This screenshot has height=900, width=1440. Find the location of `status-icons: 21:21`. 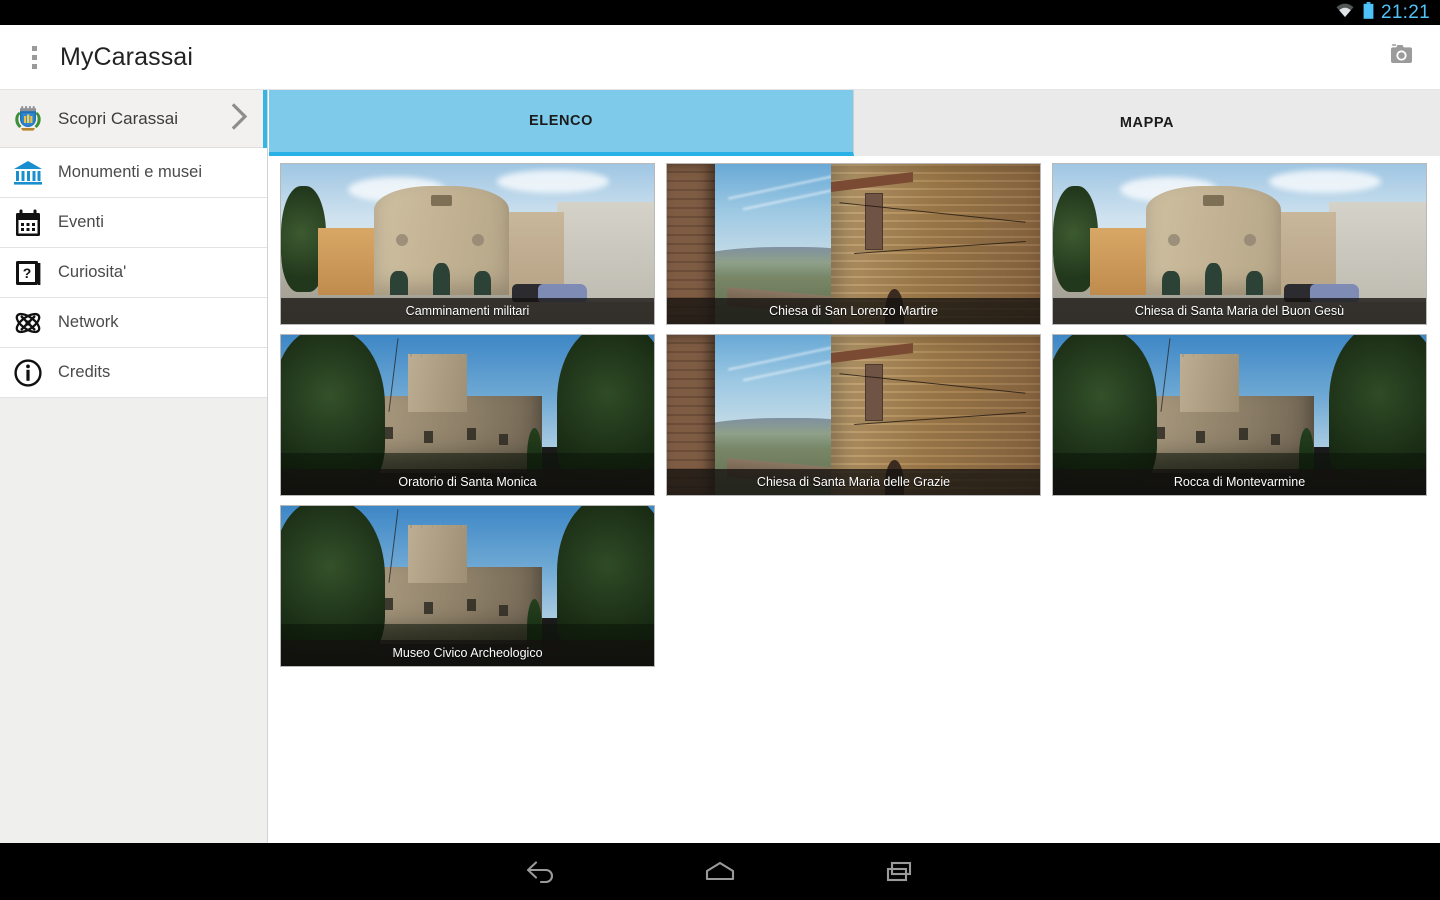

status-icons: 21:21 is located at coordinates (1382, 12).